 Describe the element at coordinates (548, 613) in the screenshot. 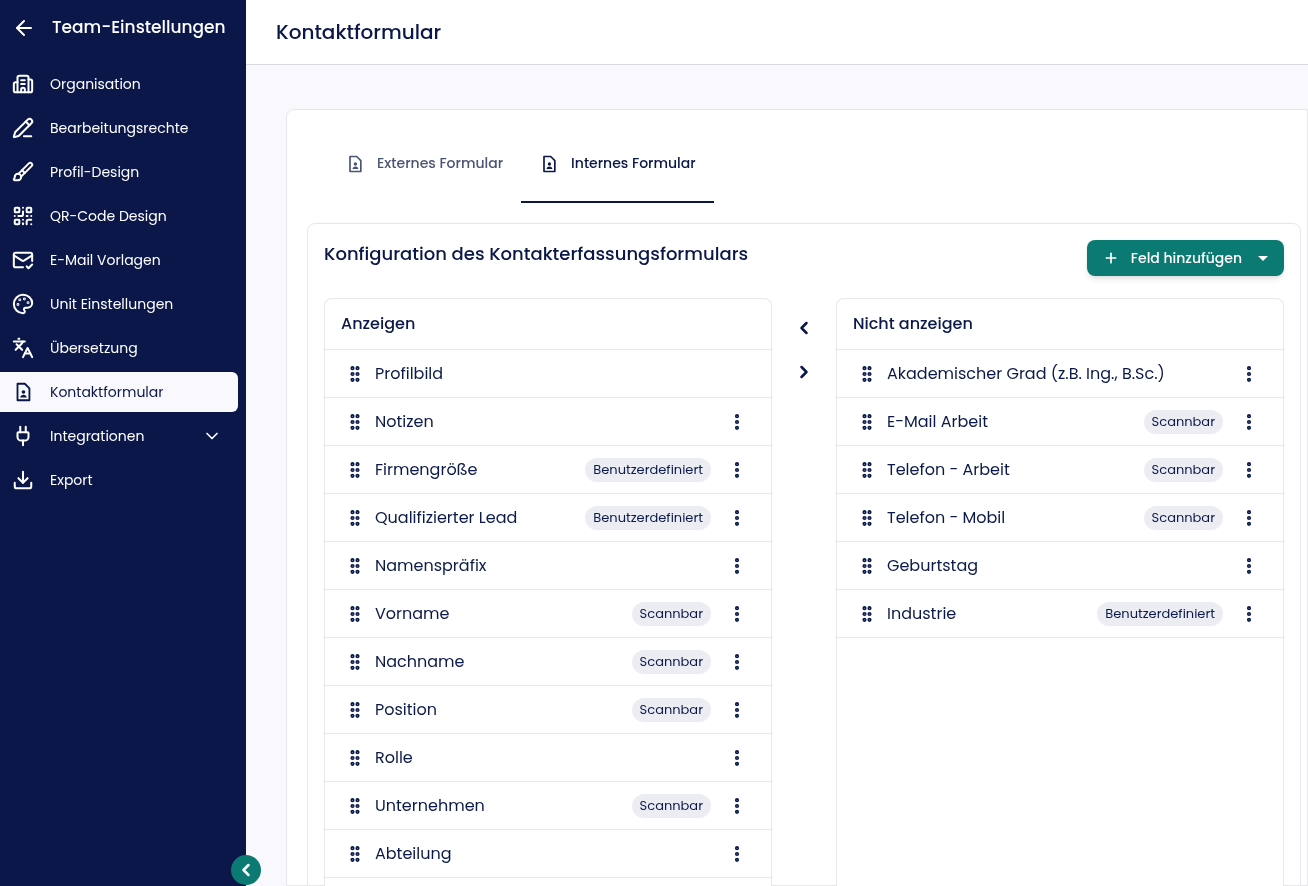

I see `field-row: Vorname Scannbar` at that location.